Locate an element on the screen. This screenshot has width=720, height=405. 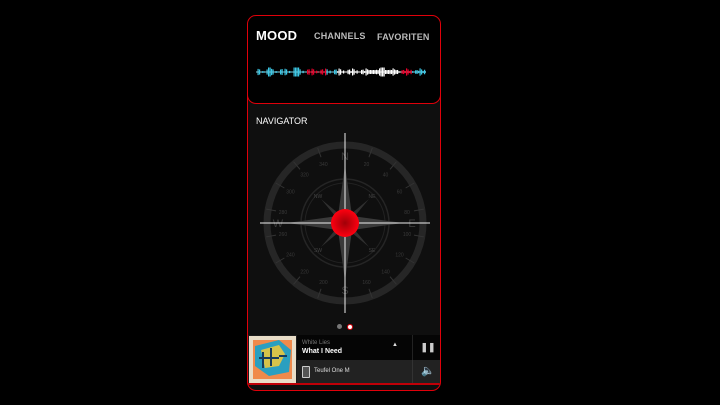
pause-button: ❚❚ is located at coordinates (426, 347).